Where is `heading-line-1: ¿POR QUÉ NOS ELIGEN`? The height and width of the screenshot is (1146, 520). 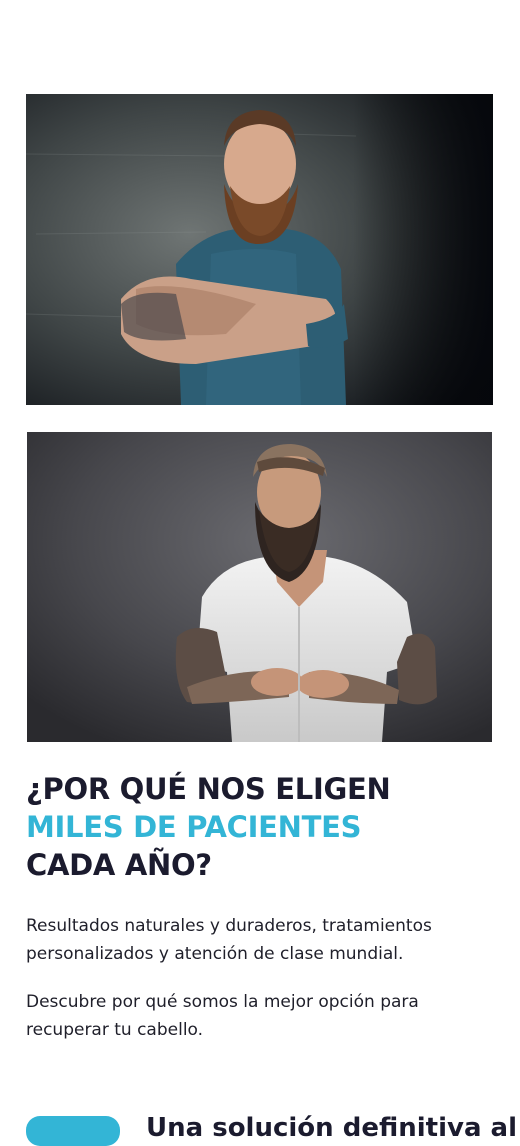 heading-line-1: ¿POR QUÉ NOS ELIGEN is located at coordinates (208, 789).